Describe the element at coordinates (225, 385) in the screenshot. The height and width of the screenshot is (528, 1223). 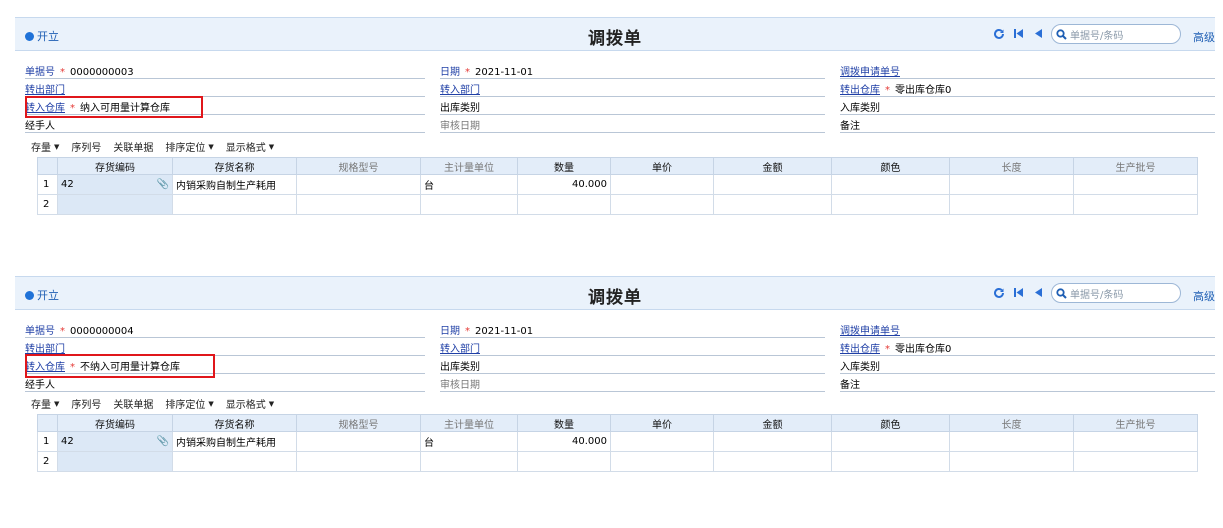
I see `handler-field: 经手人` at that location.